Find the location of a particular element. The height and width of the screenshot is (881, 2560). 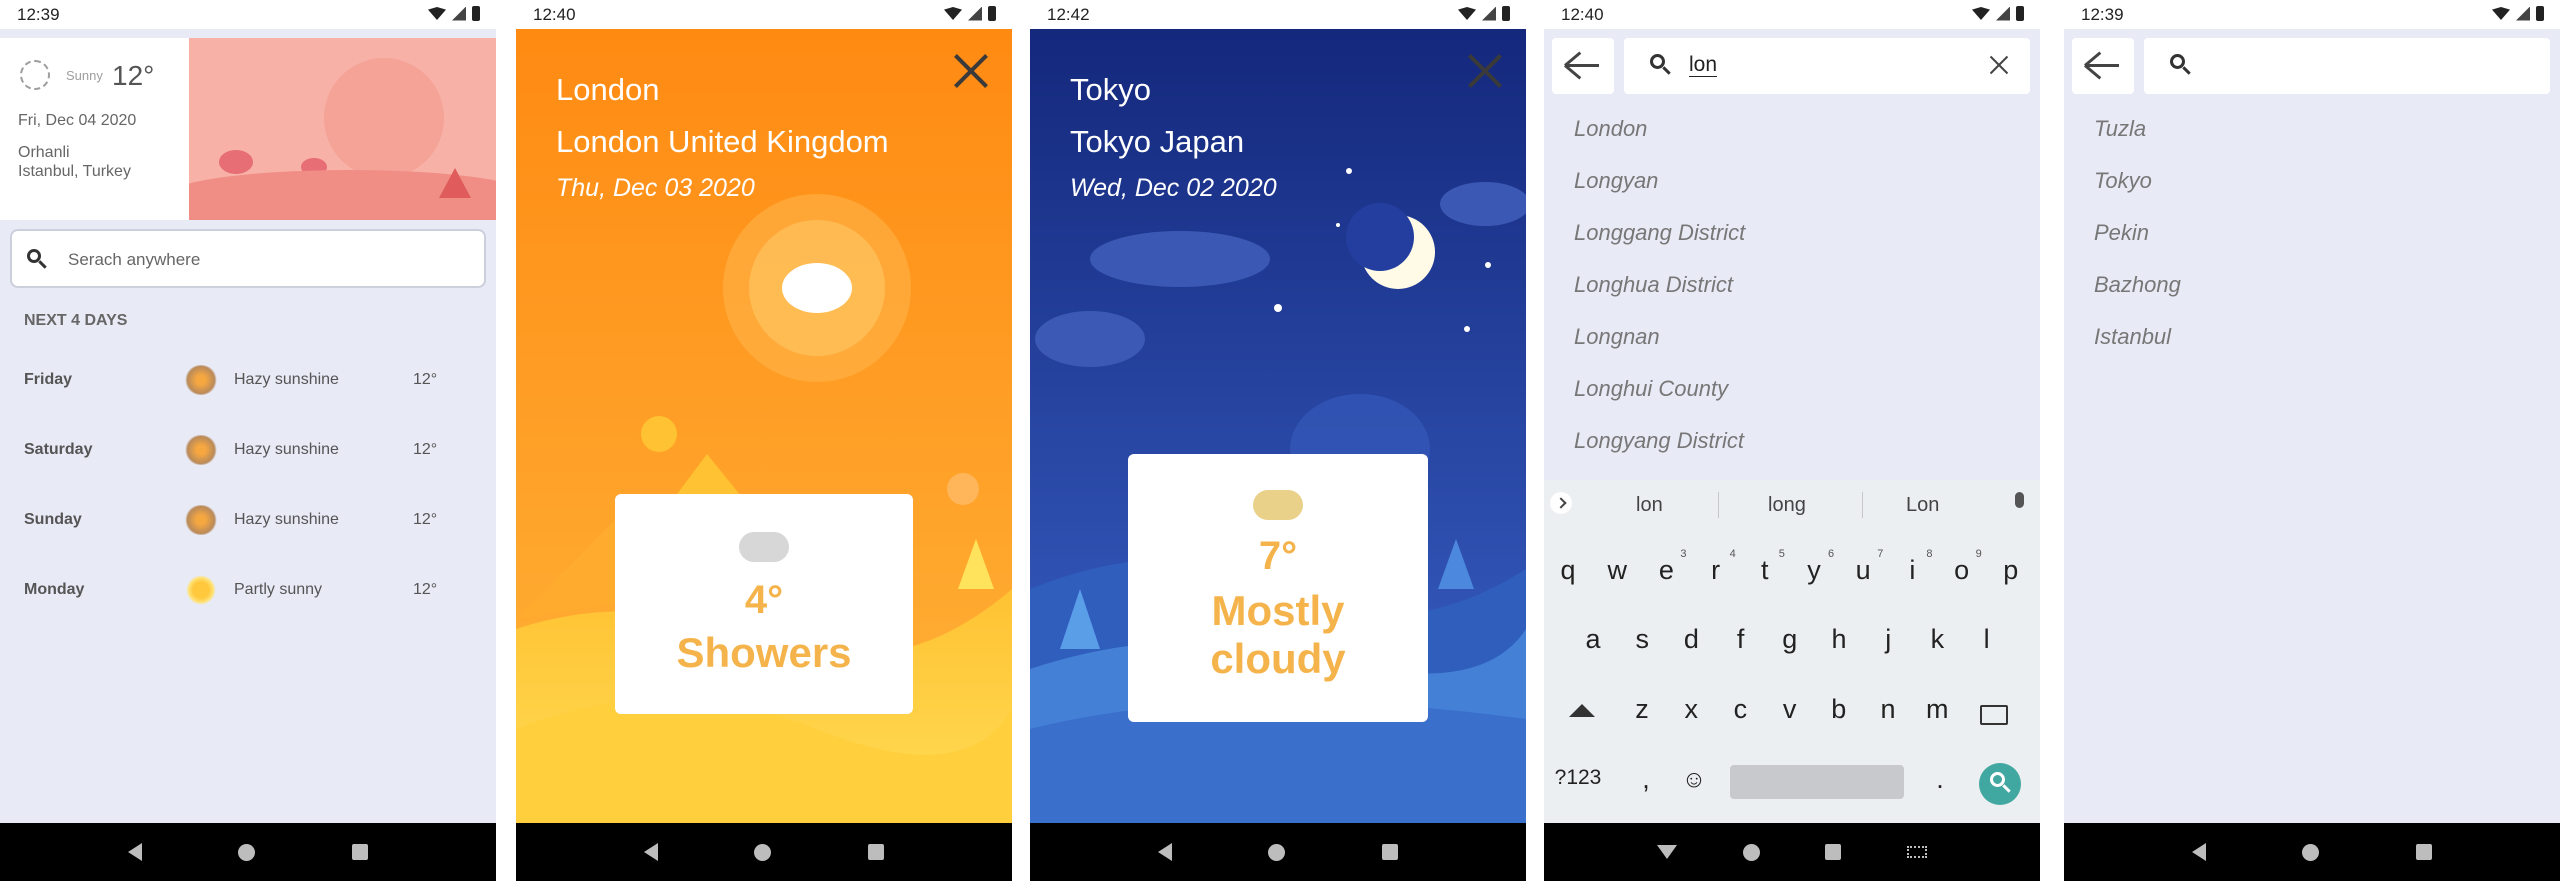

key-s: s is located at coordinates (1642, 639).